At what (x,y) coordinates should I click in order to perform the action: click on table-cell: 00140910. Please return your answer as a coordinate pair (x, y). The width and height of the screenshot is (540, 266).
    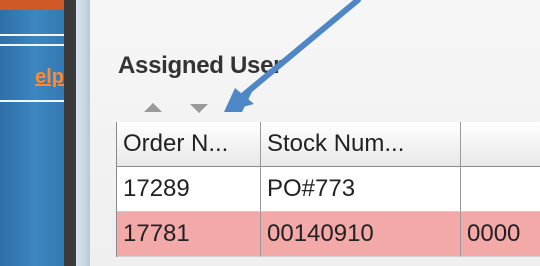
    Looking at the image, I should click on (361, 234).